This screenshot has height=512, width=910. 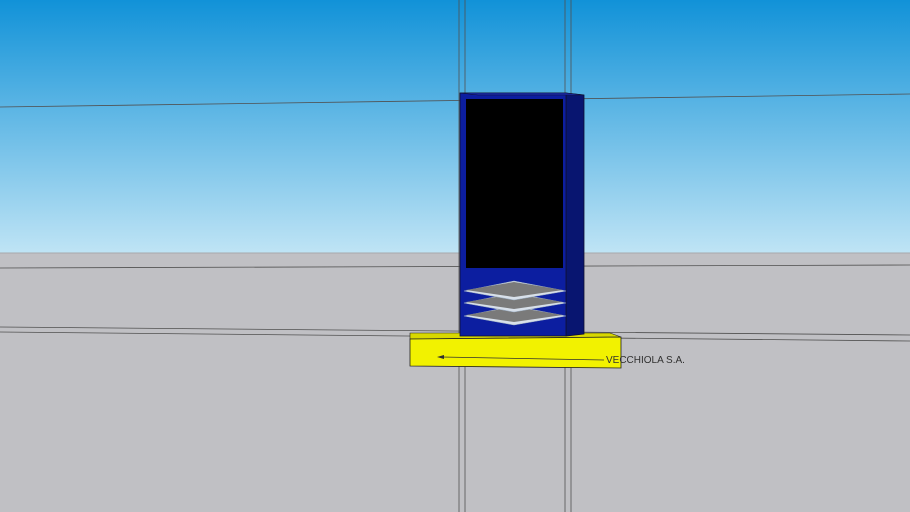 What do you see at coordinates (645, 360) in the screenshot?
I see `annotation-label: VECCHIOLA S.A.` at bounding box center [645, 360].